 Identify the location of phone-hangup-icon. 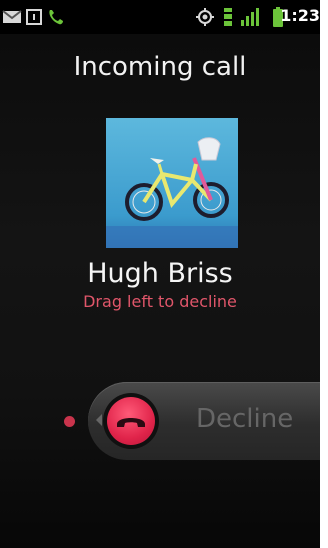
(131, 421).